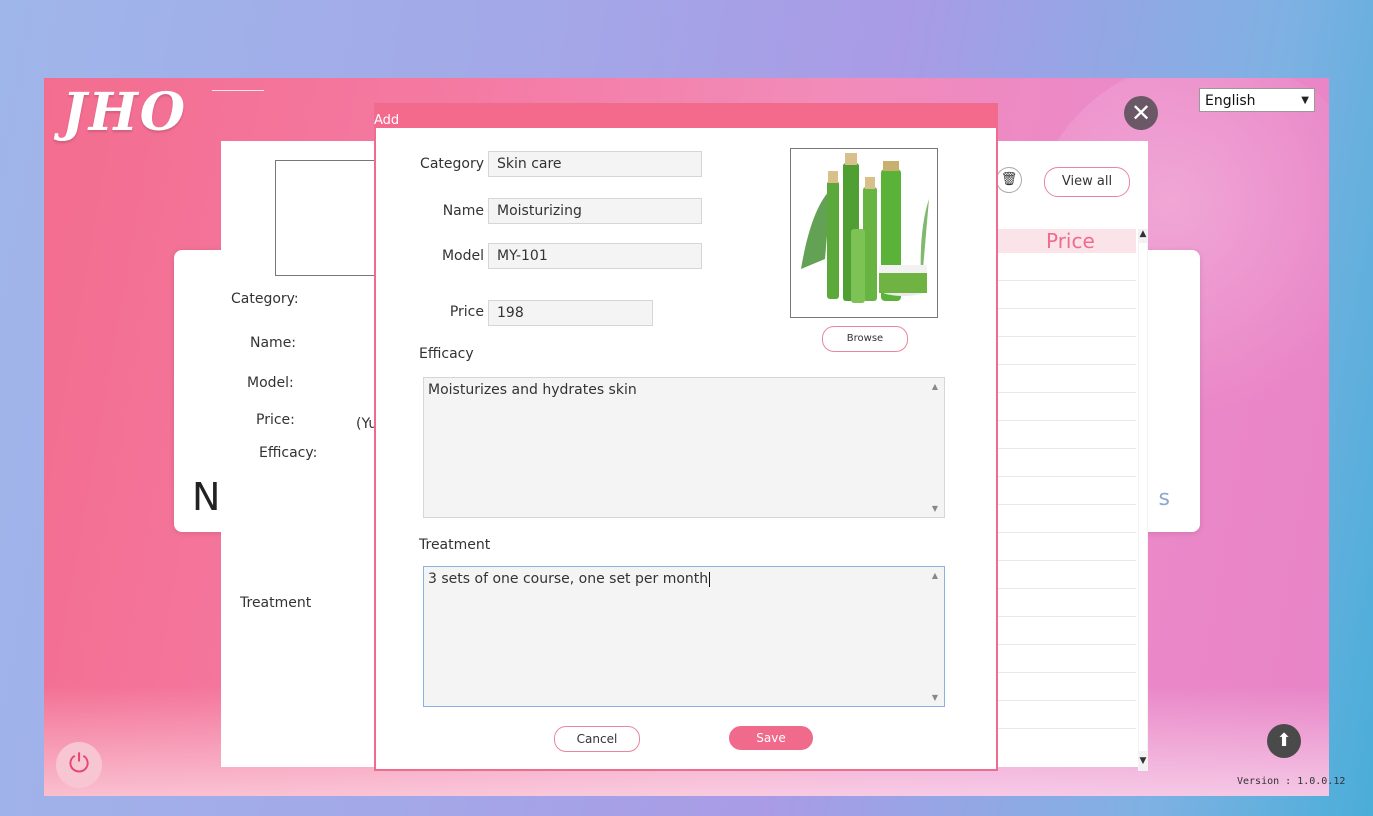 The image size is (1373, 816). What do you see at coordinates (1291, 781) in the screenshot?
I see `version-label: Version : 1.0.0.12` at bounding box center [1291, 781].